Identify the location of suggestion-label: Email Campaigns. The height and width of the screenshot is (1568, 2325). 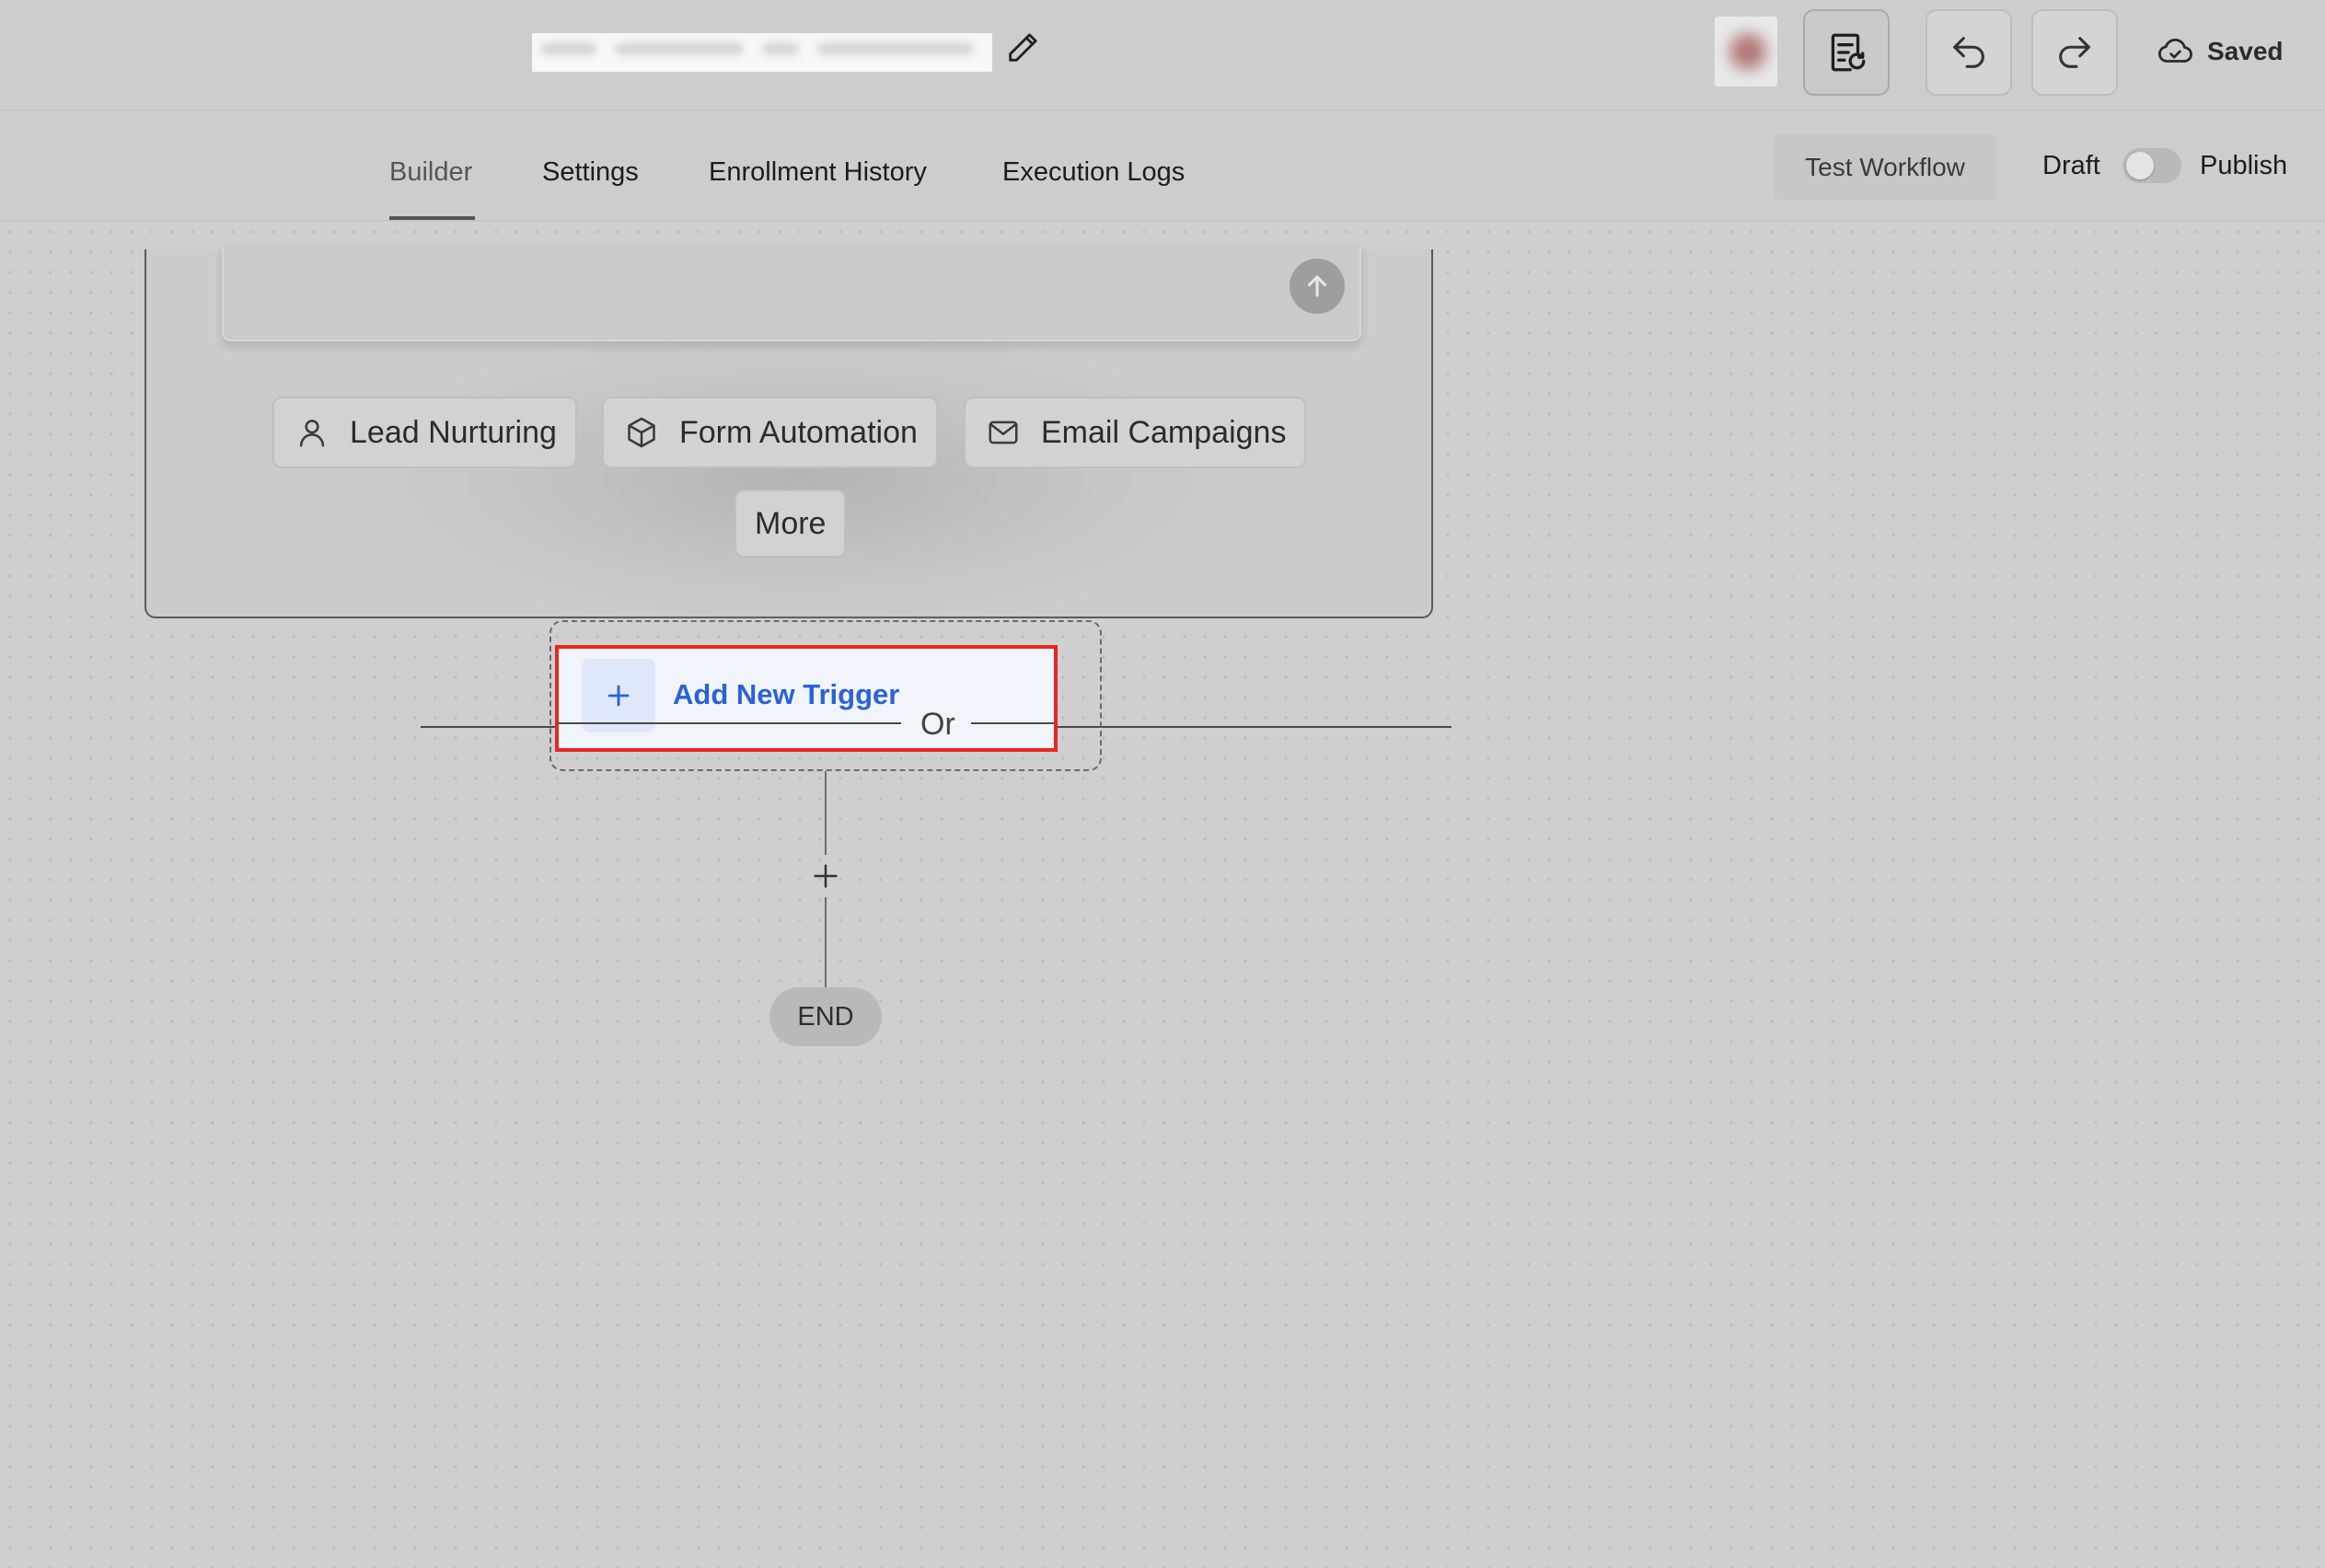
(1164, 432).